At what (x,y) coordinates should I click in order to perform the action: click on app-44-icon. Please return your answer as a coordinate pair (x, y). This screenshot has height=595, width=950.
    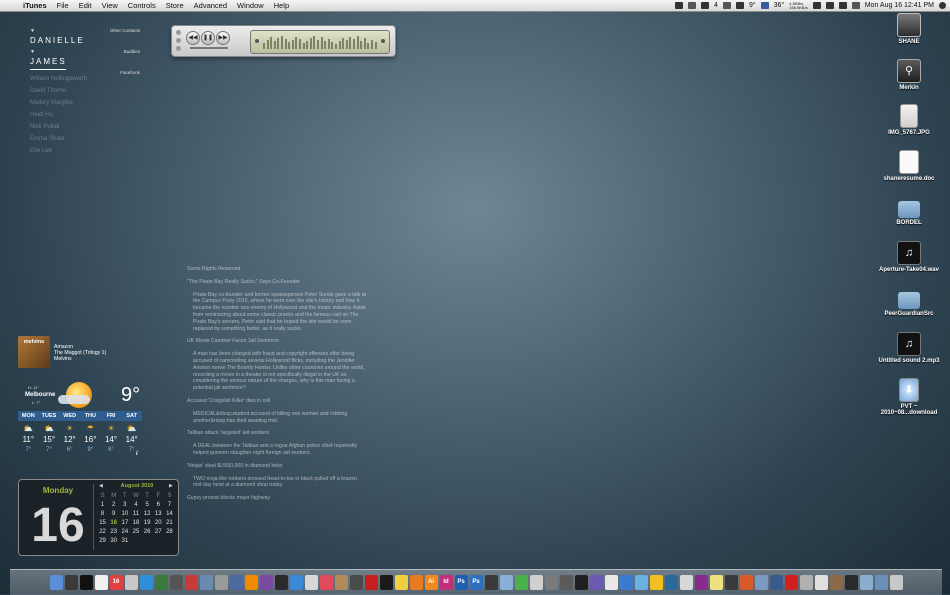
    Looking at the image, I should click on (701, 582).